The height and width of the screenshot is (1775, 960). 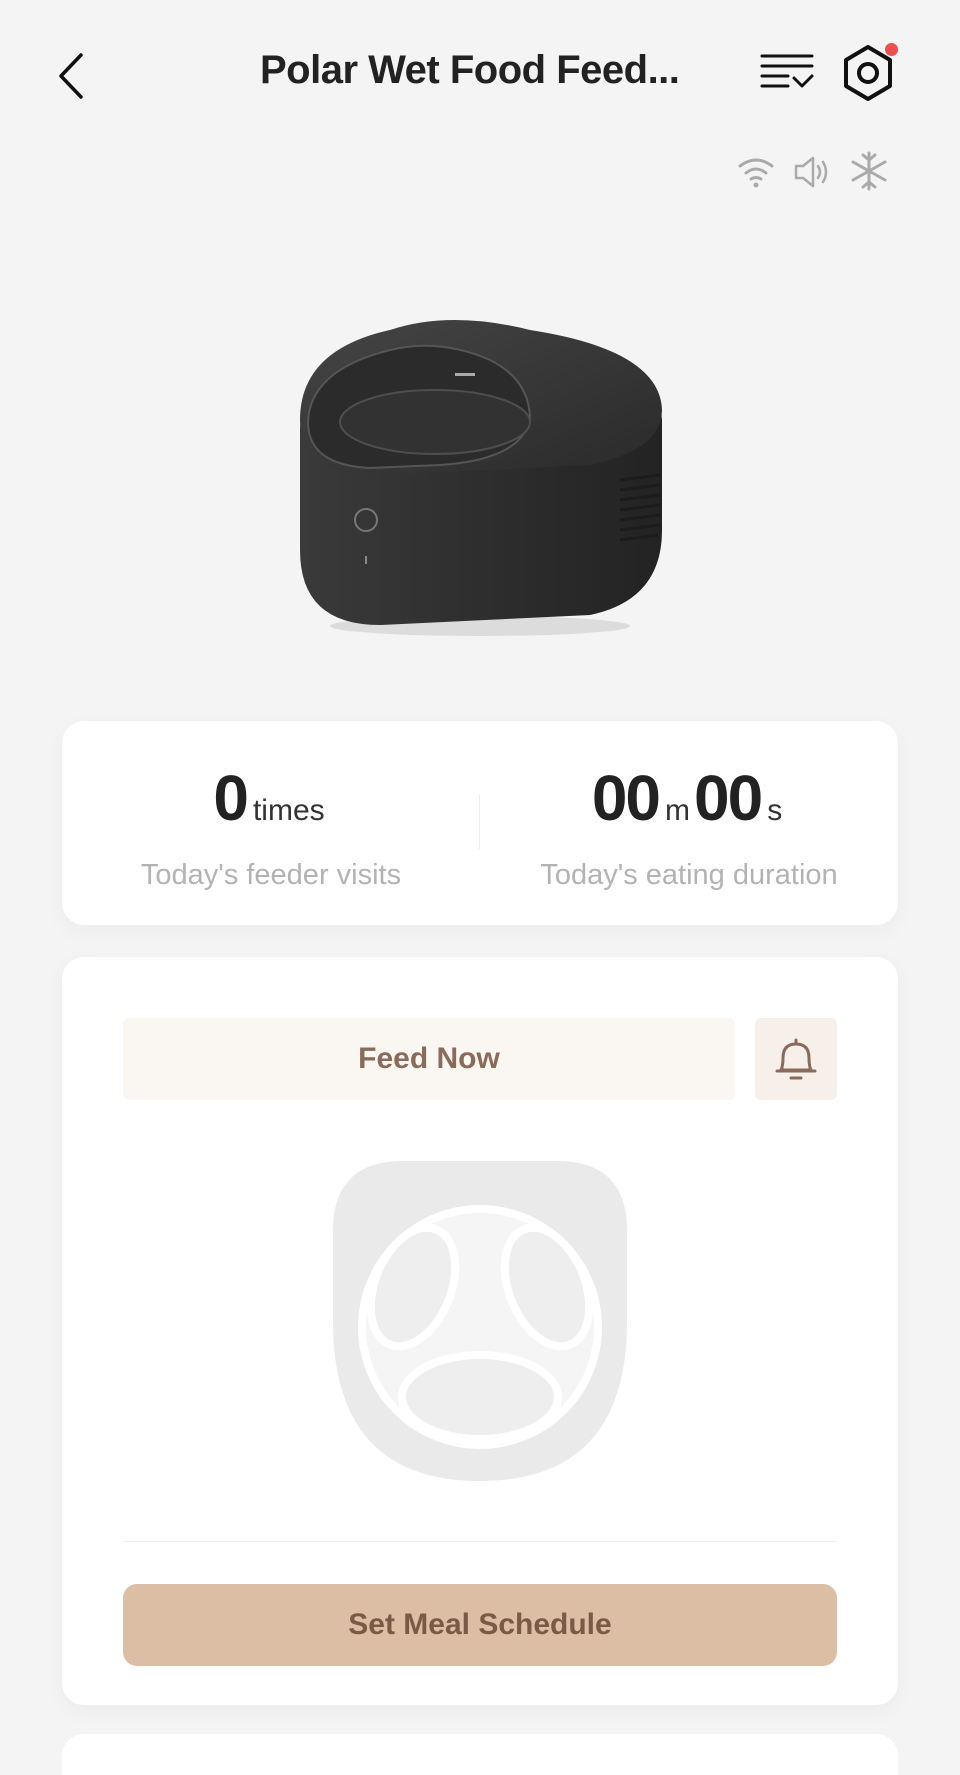 What do you see at coordinates (728, 798) in the screenshot?
I see `duration-seconds: 00` at bounding box center [728, 798].